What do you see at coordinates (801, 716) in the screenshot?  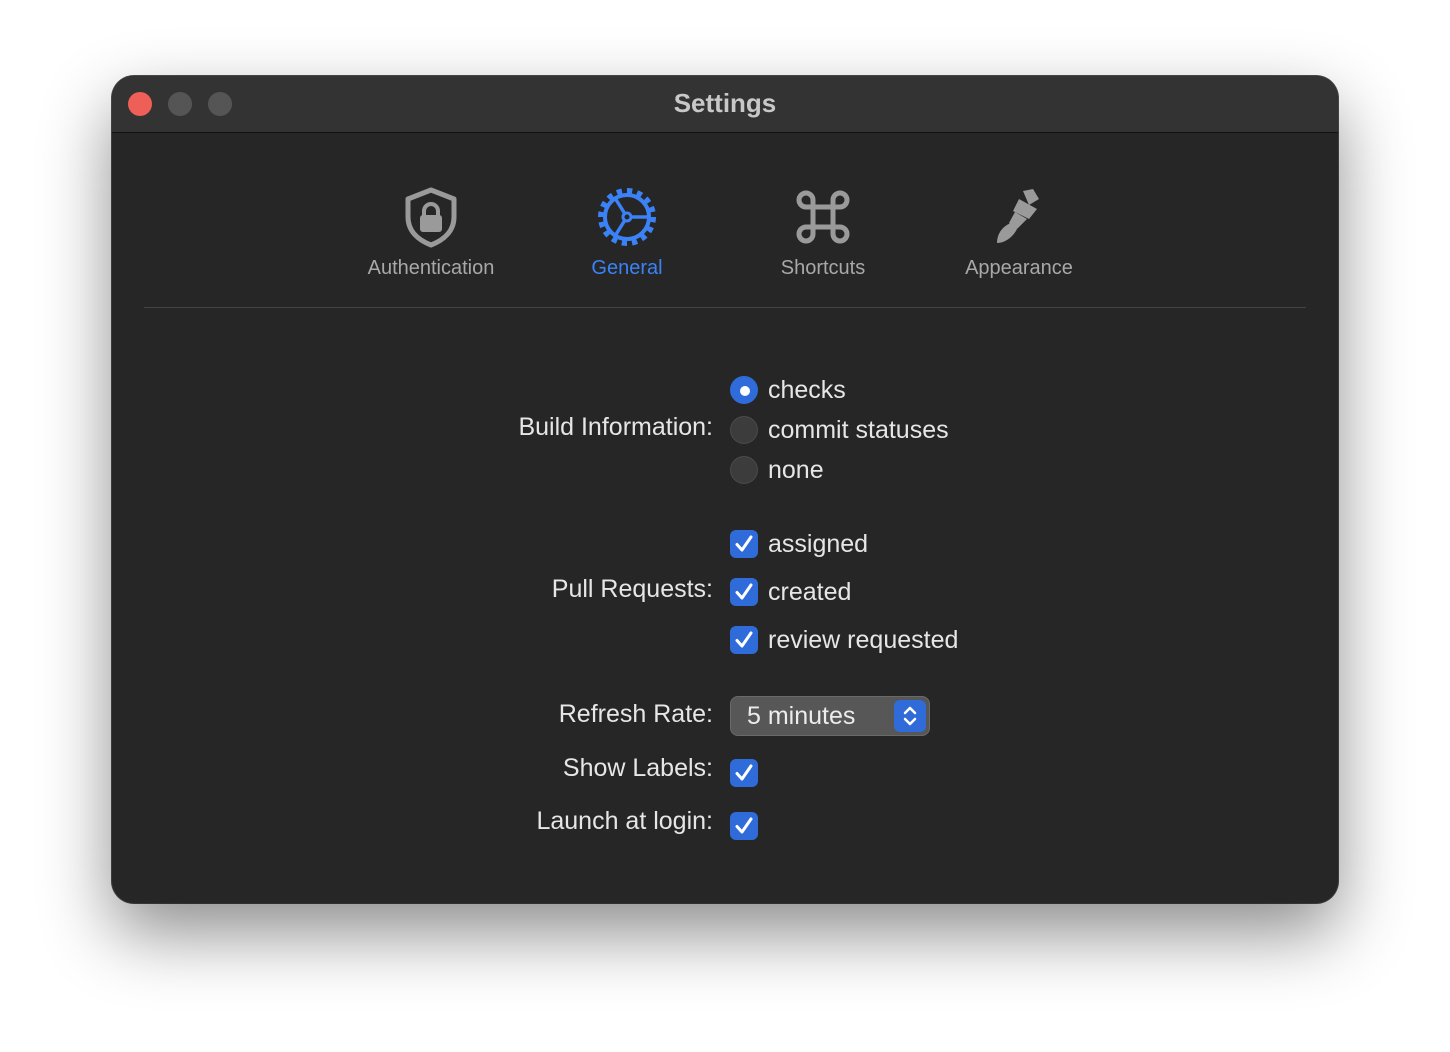 I see `refresh-rate-value: 5 minutes` at bounding box center [801, 716].